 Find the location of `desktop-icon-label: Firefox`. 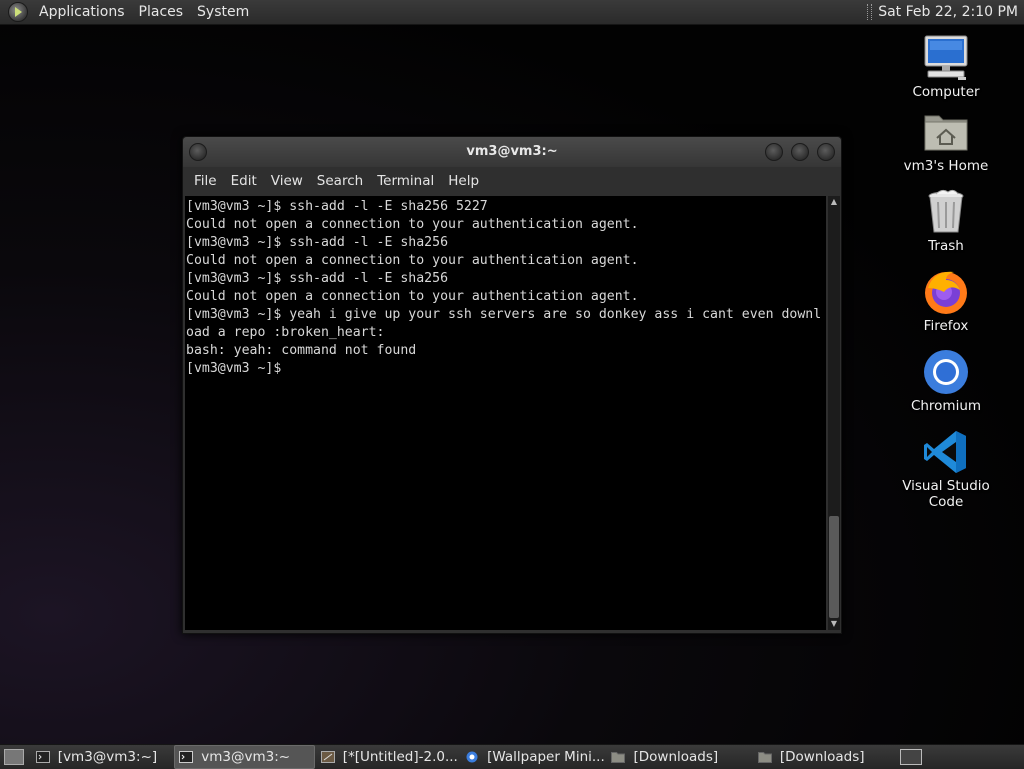

desktop-icon-label: Firefox is located at coordinates (946, 326).